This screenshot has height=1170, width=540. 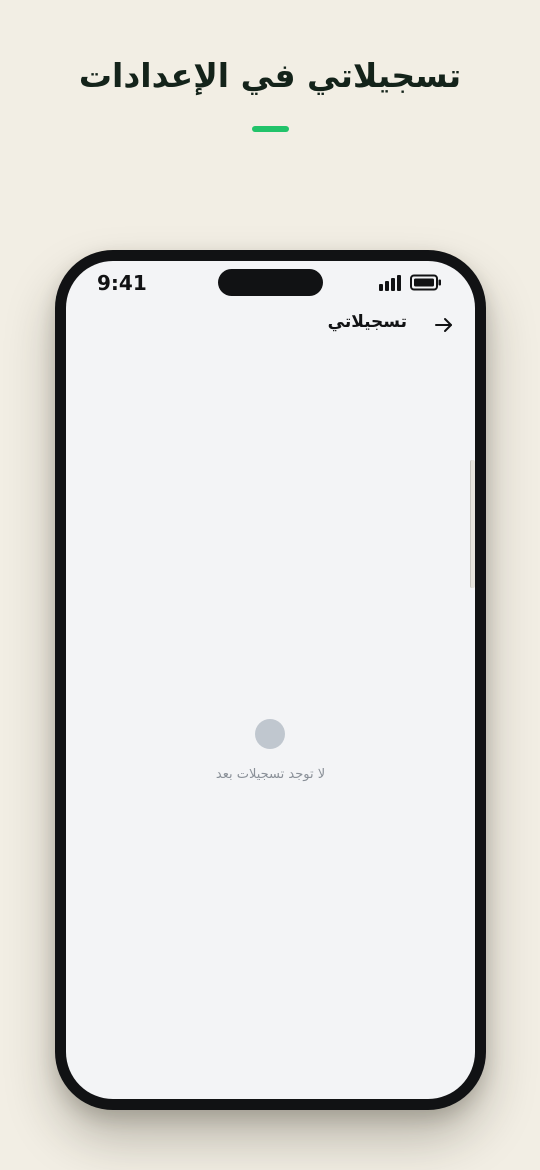 What do you see at coordinates (122, 283) in the screenshot?
I see `status-time: 9:41` at bounding box center [122, 283].